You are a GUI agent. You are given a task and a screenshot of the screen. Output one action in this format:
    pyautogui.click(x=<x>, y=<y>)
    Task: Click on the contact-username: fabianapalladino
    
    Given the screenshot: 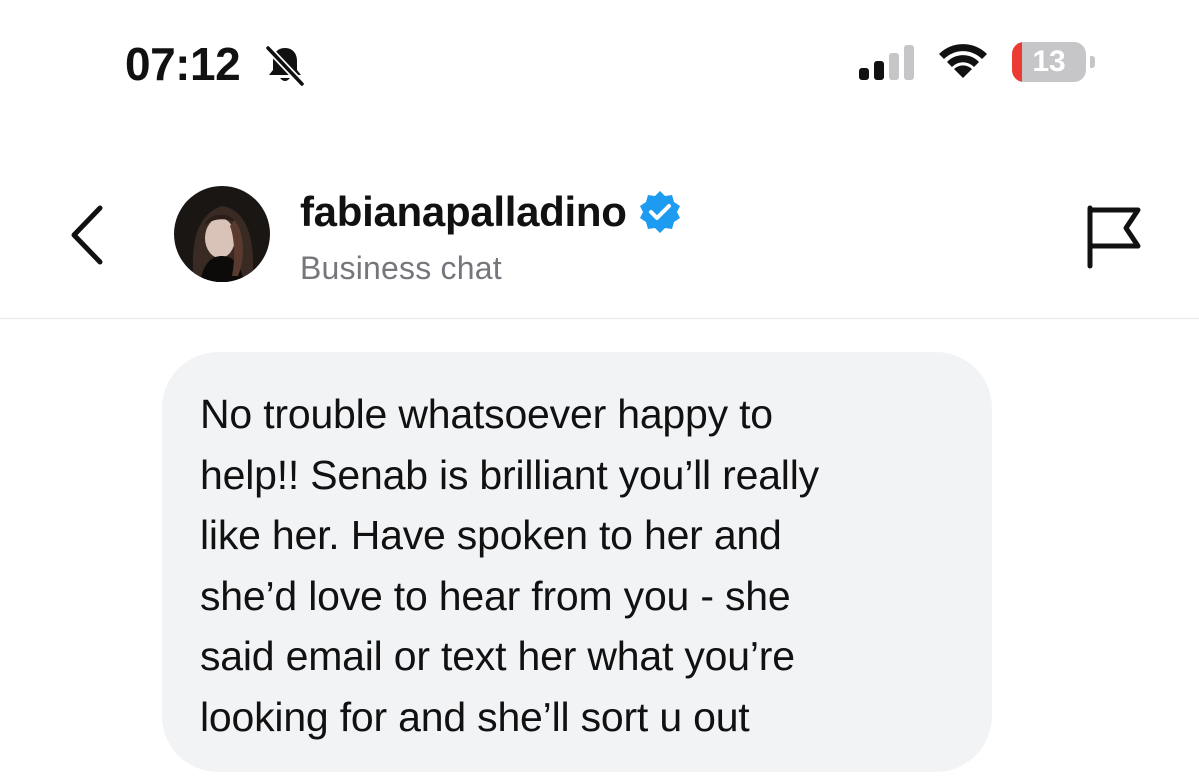 What is the action you would take?
    pyautogui.click(x=463, y=211)
    